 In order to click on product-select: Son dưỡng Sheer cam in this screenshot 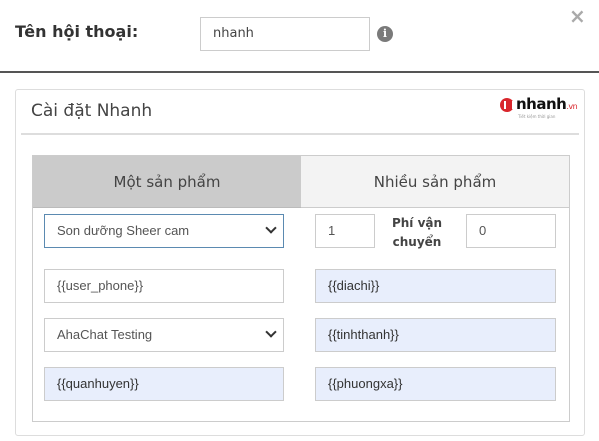, I will do `click(164, 231)`.